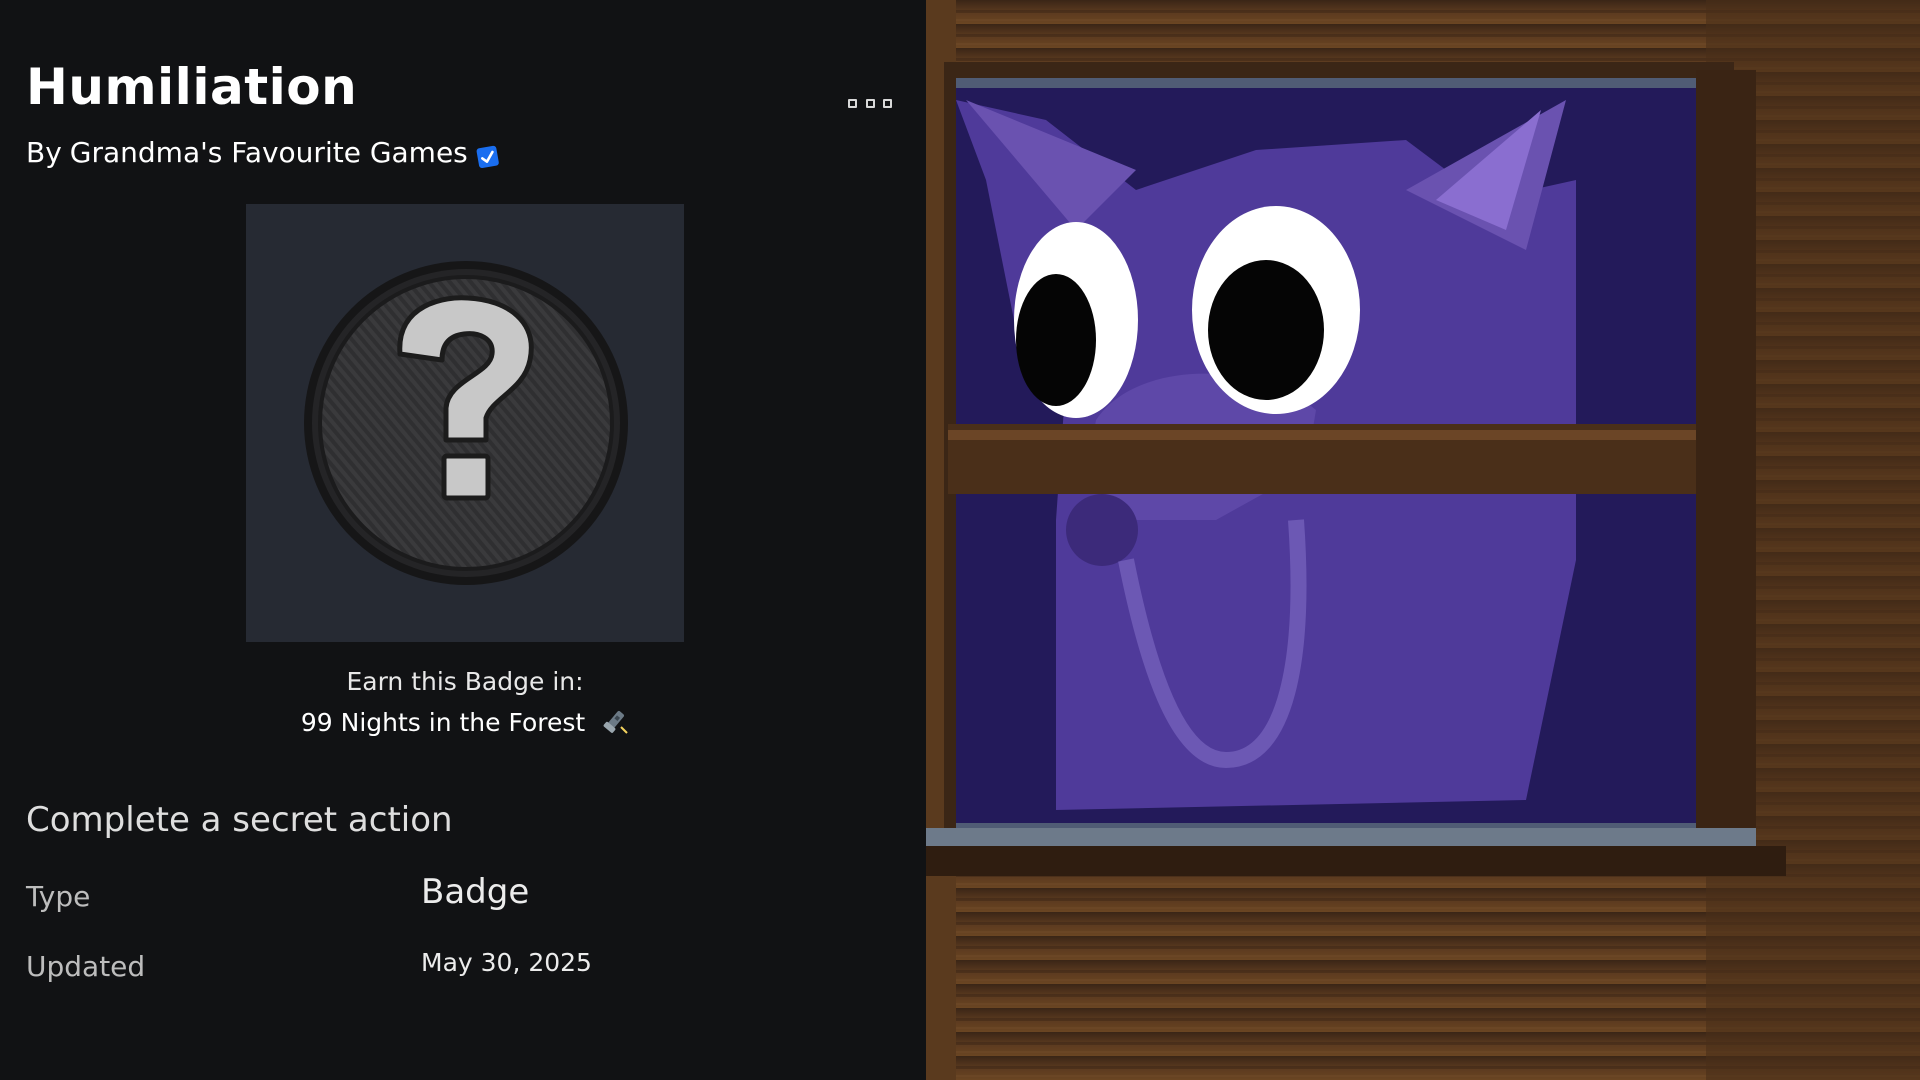 The image size is (1920, 1080). Describe the element at coordinates (615, 722) in the screenshot. I see `flashlight-icon` at that location.